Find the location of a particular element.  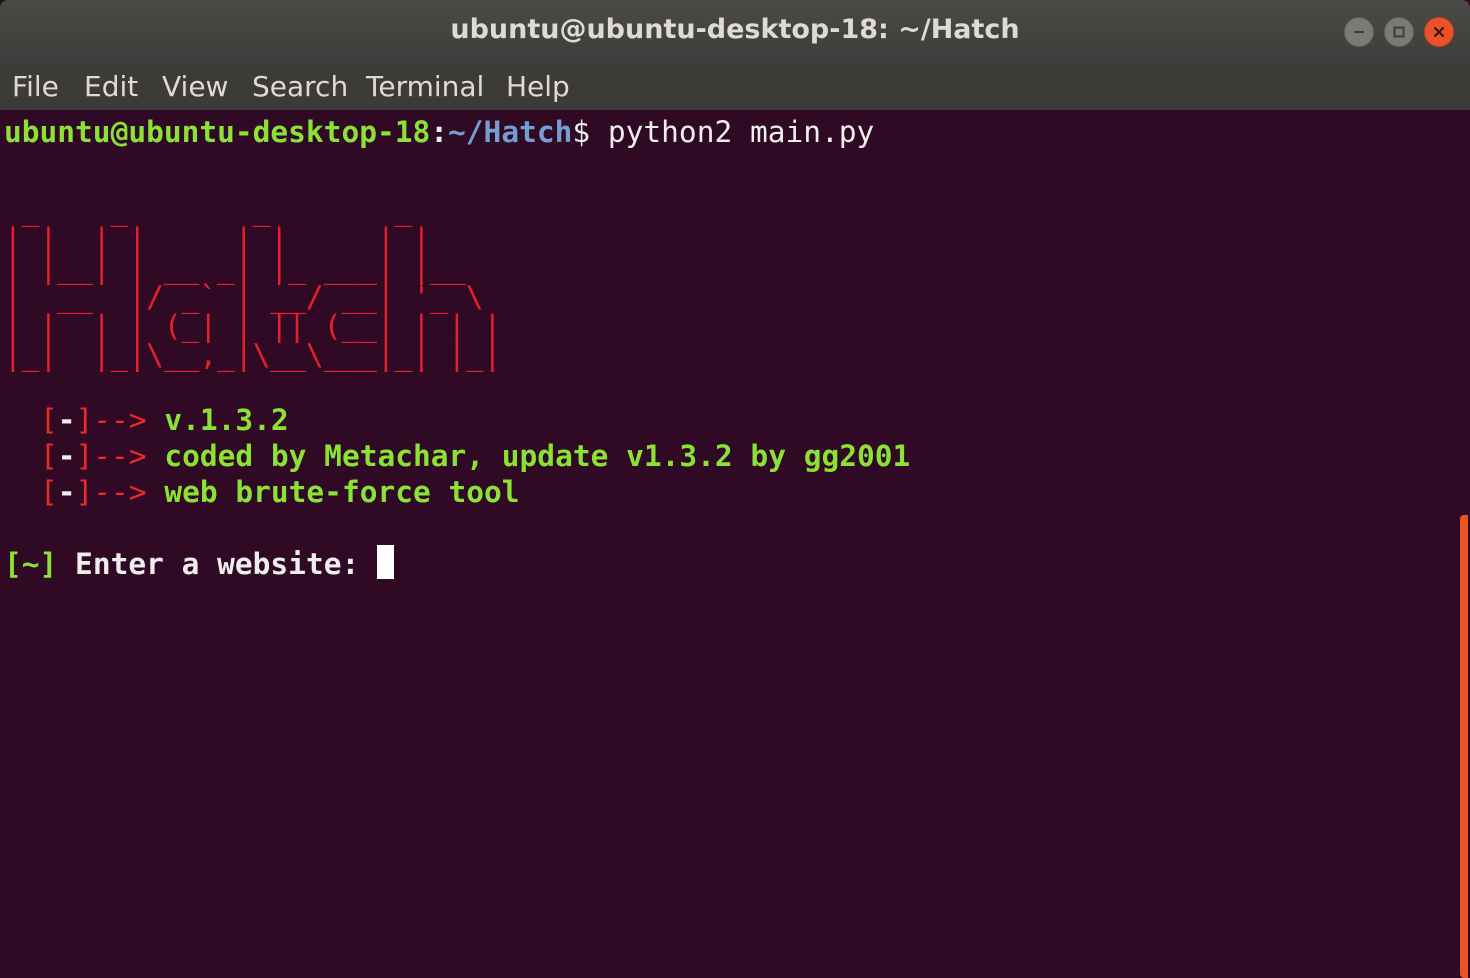

close-button is located at coordinates (1439, 32).